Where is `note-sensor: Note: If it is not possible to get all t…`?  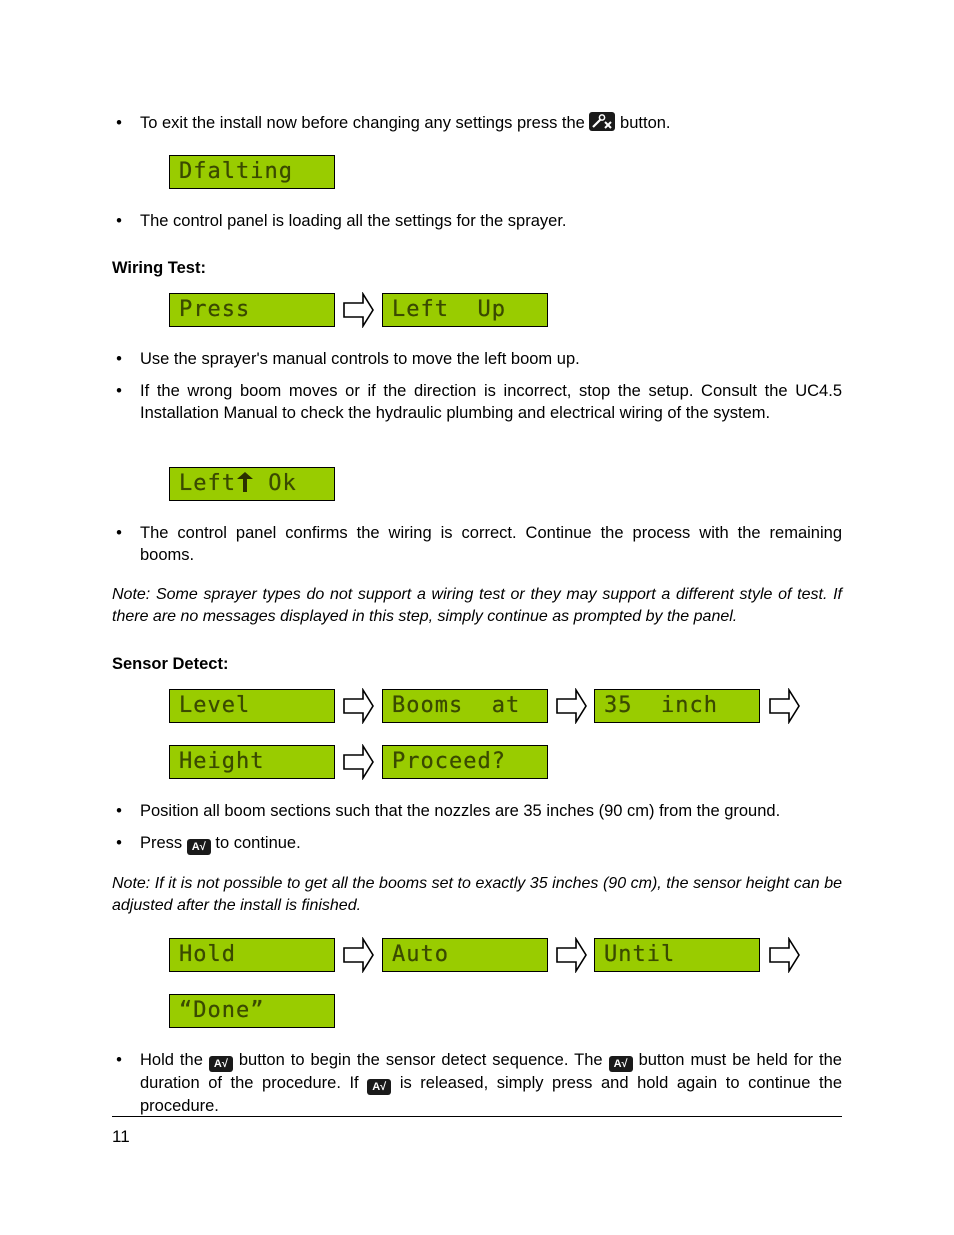 note-sensor: Note: If it is not possible to get all t… is located at coordinates (477, 894).